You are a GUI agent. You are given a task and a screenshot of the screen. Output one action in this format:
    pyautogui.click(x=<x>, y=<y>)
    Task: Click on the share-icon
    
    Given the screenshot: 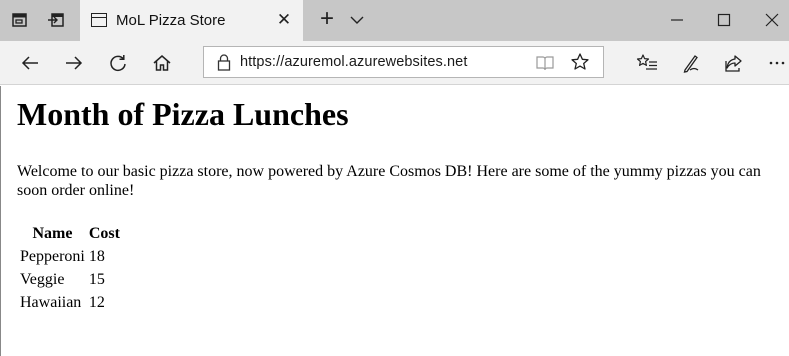 What is the action you would take?
    pyautogui.click(x=734, y=63)
    